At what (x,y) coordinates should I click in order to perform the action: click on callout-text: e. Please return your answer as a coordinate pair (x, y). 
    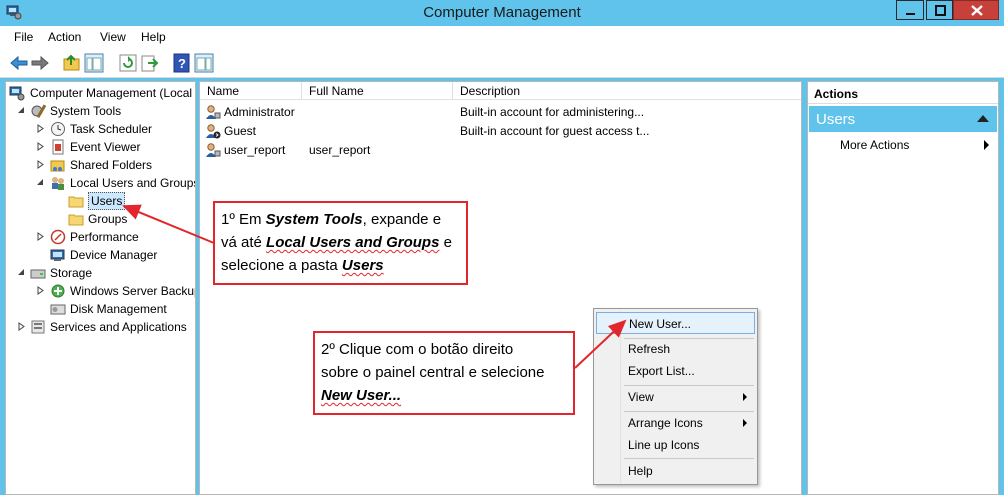
    Looking at the image, I should click on (445, 242).